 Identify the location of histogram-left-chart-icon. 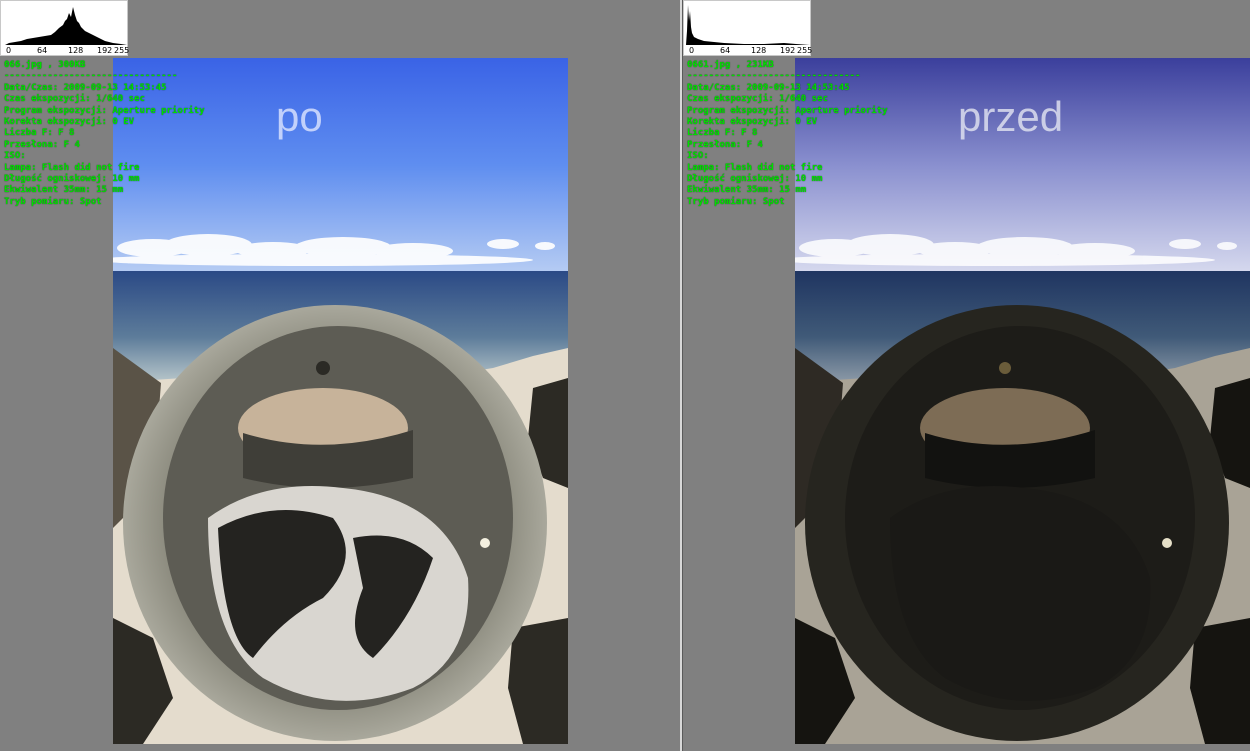
(66, 26).